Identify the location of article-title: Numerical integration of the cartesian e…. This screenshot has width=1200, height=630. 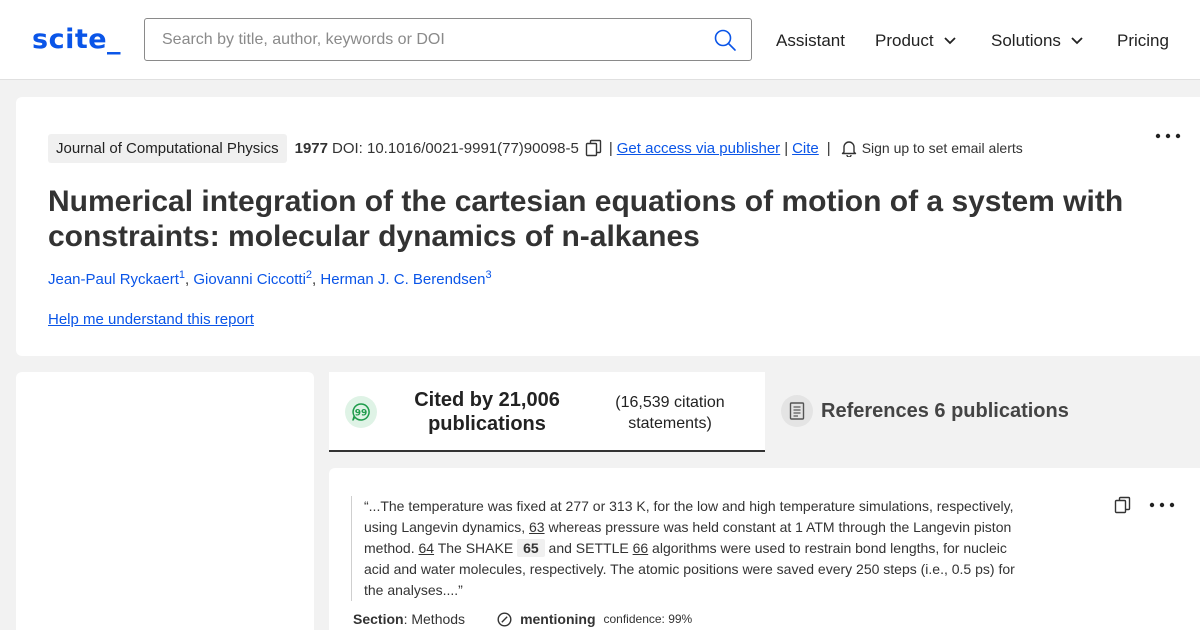
(586, 219).